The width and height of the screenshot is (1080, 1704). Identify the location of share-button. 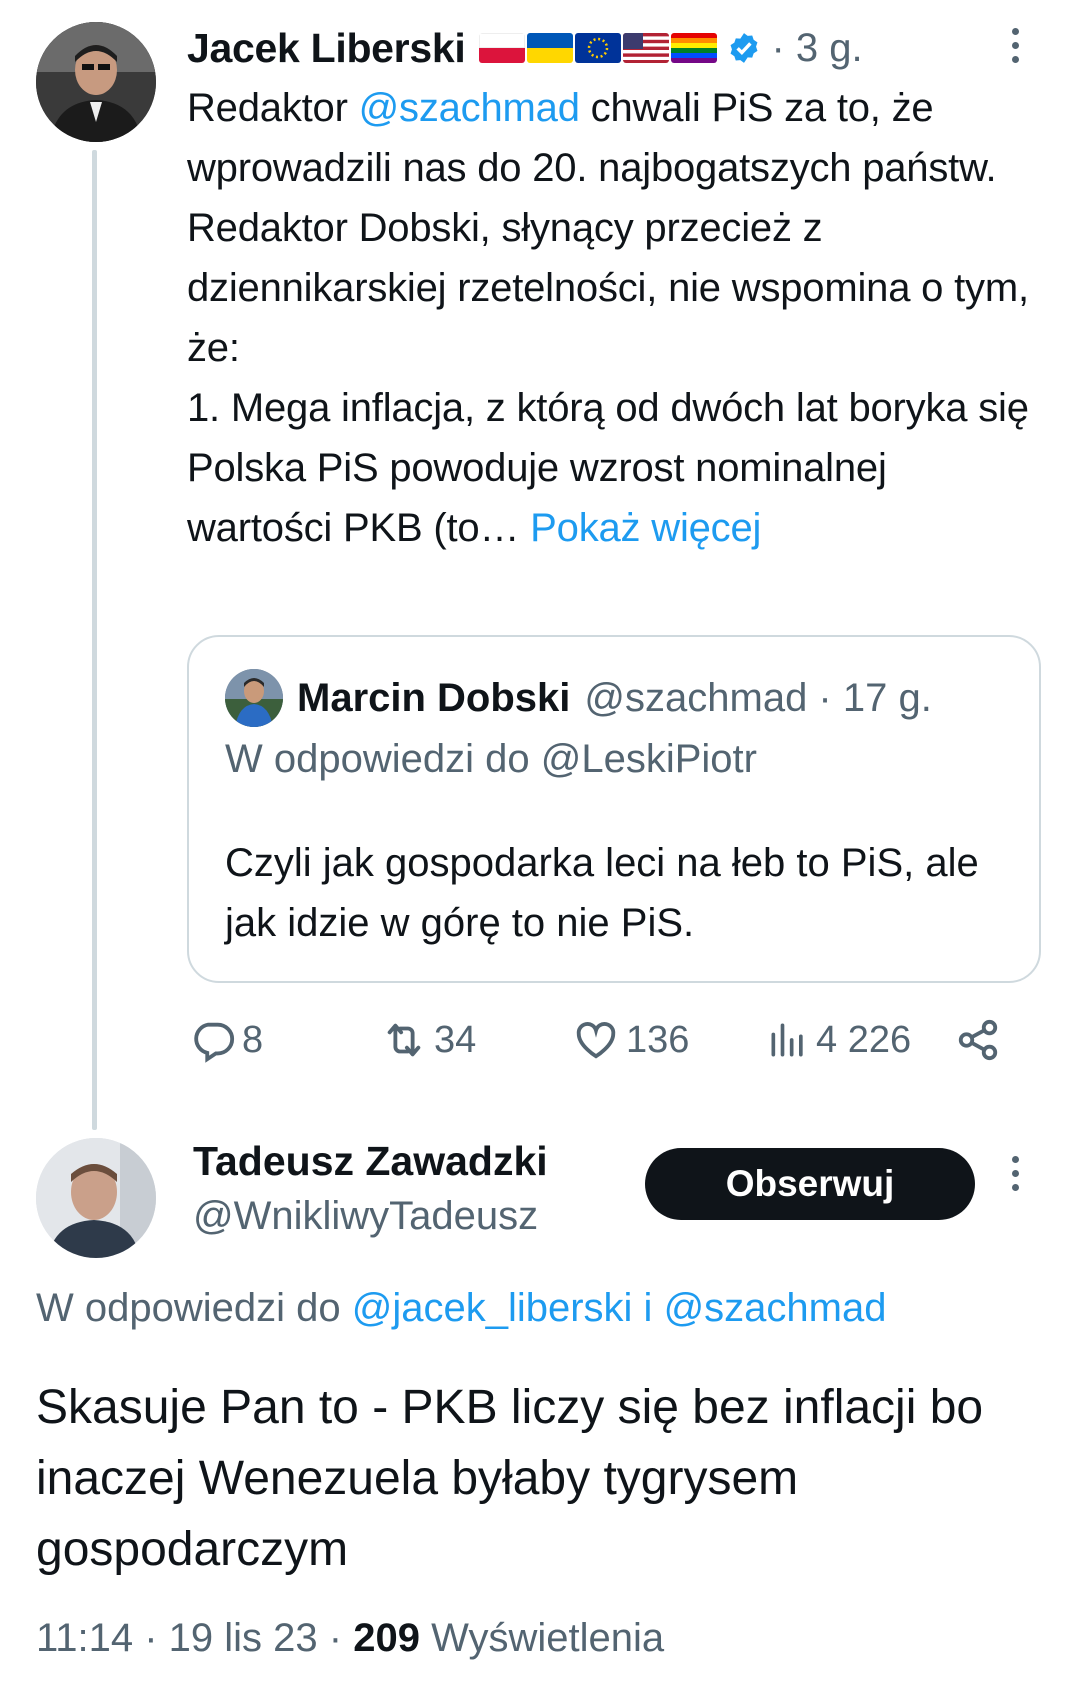
(978, 1040).